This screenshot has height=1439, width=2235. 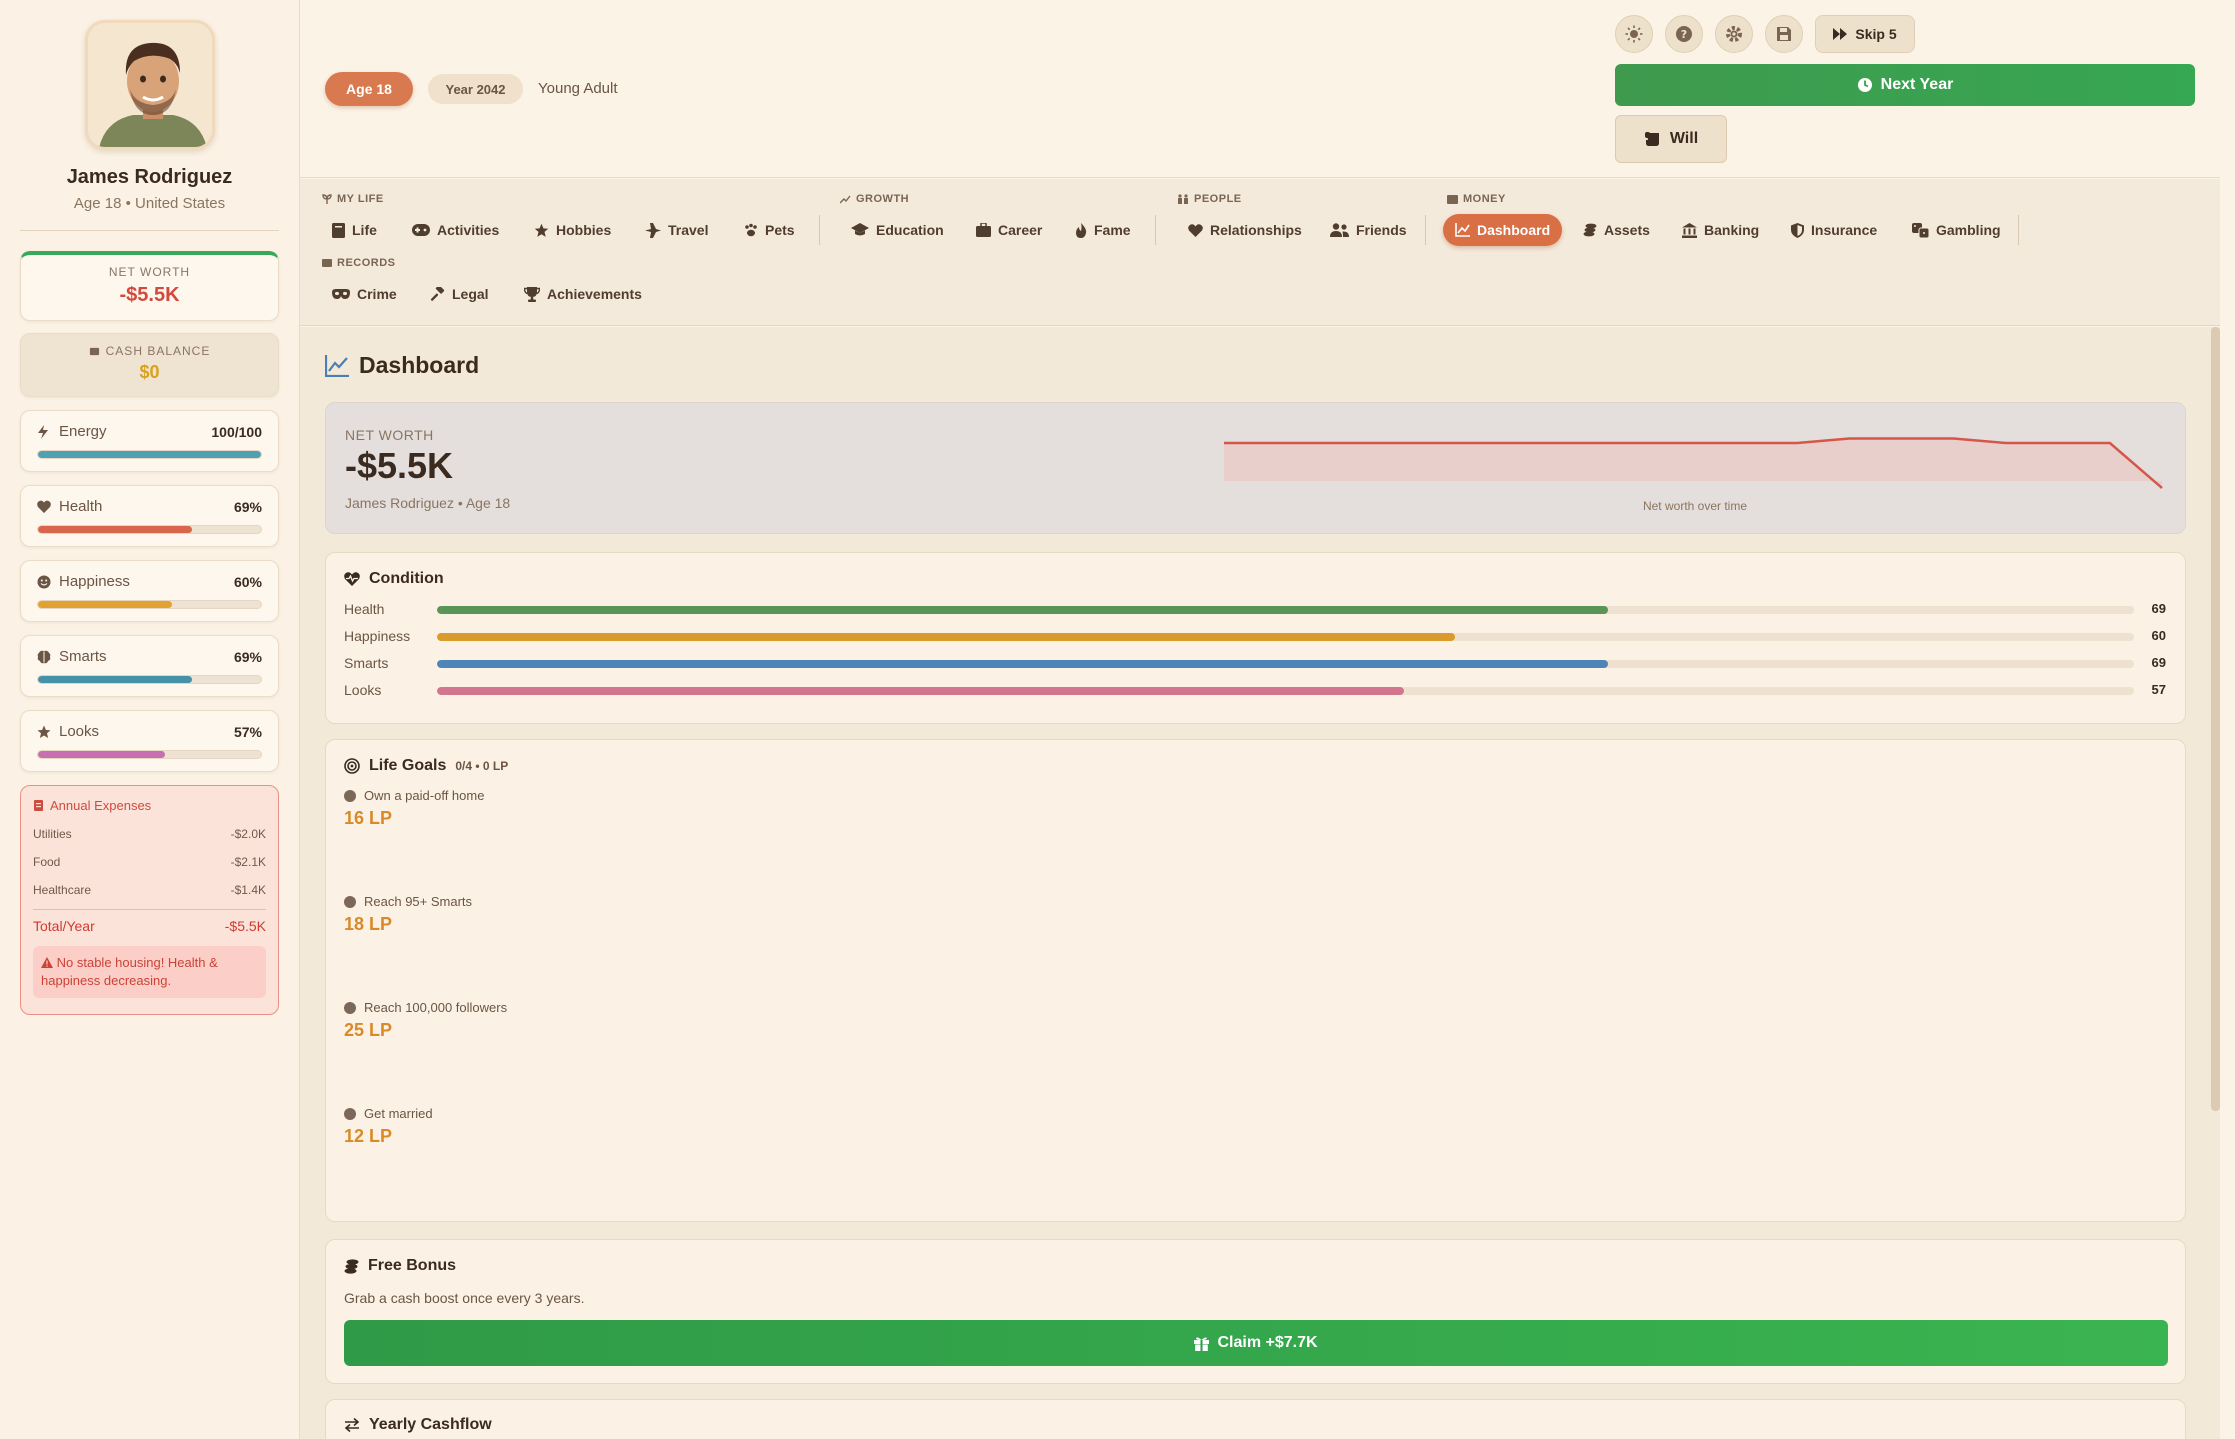 I want to click on brain-icon, so click(x=44, y=656).